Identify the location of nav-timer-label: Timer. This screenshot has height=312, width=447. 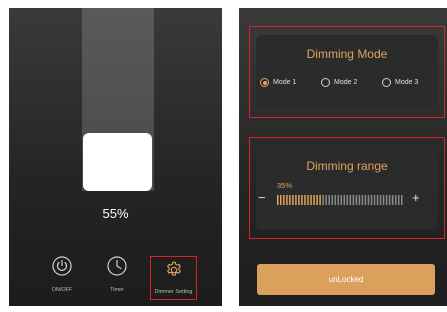
(117, 290).